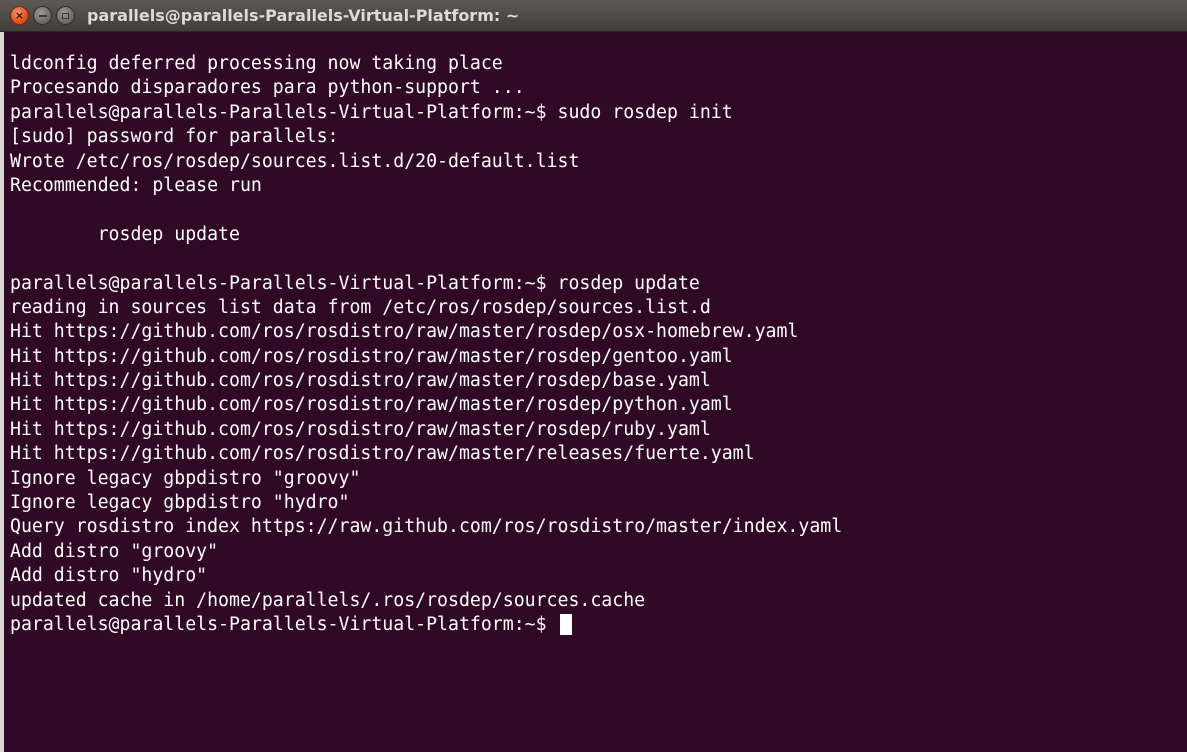 The width and height of the screenshot is (1187, 752). Describe the element at coordinates (565, 625) in the screenshot. I see `text-cursor` at that location.